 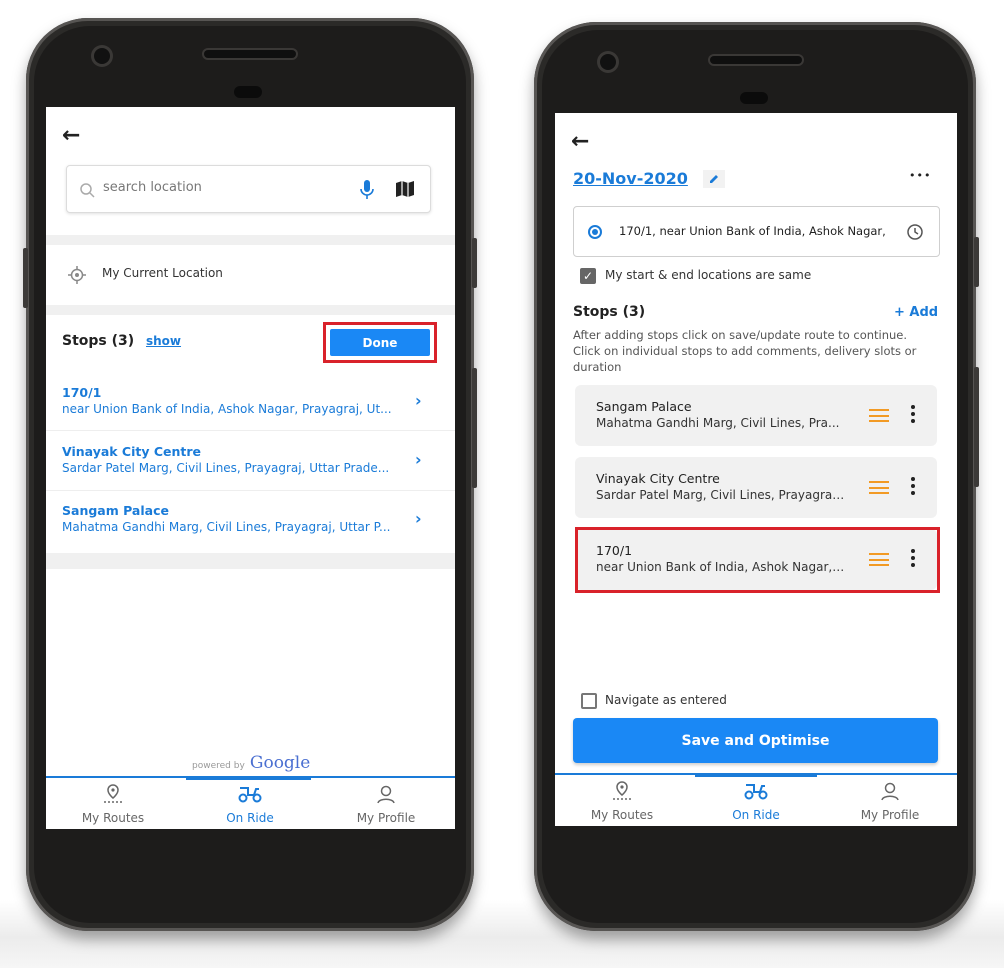 I want to click on same-locations-checkbox: ✓, so click(x=588, y=276).